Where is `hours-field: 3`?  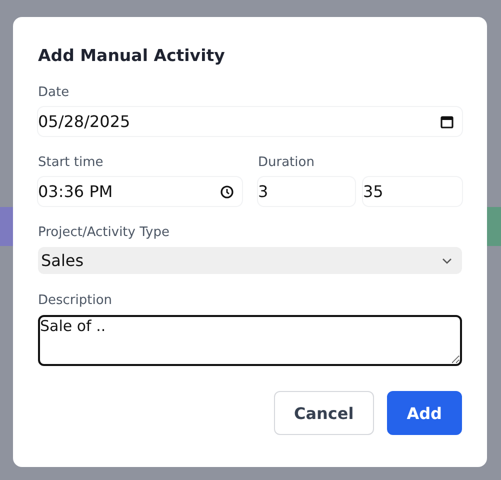
hours-field: 3 is located at coordinates (306, 191).